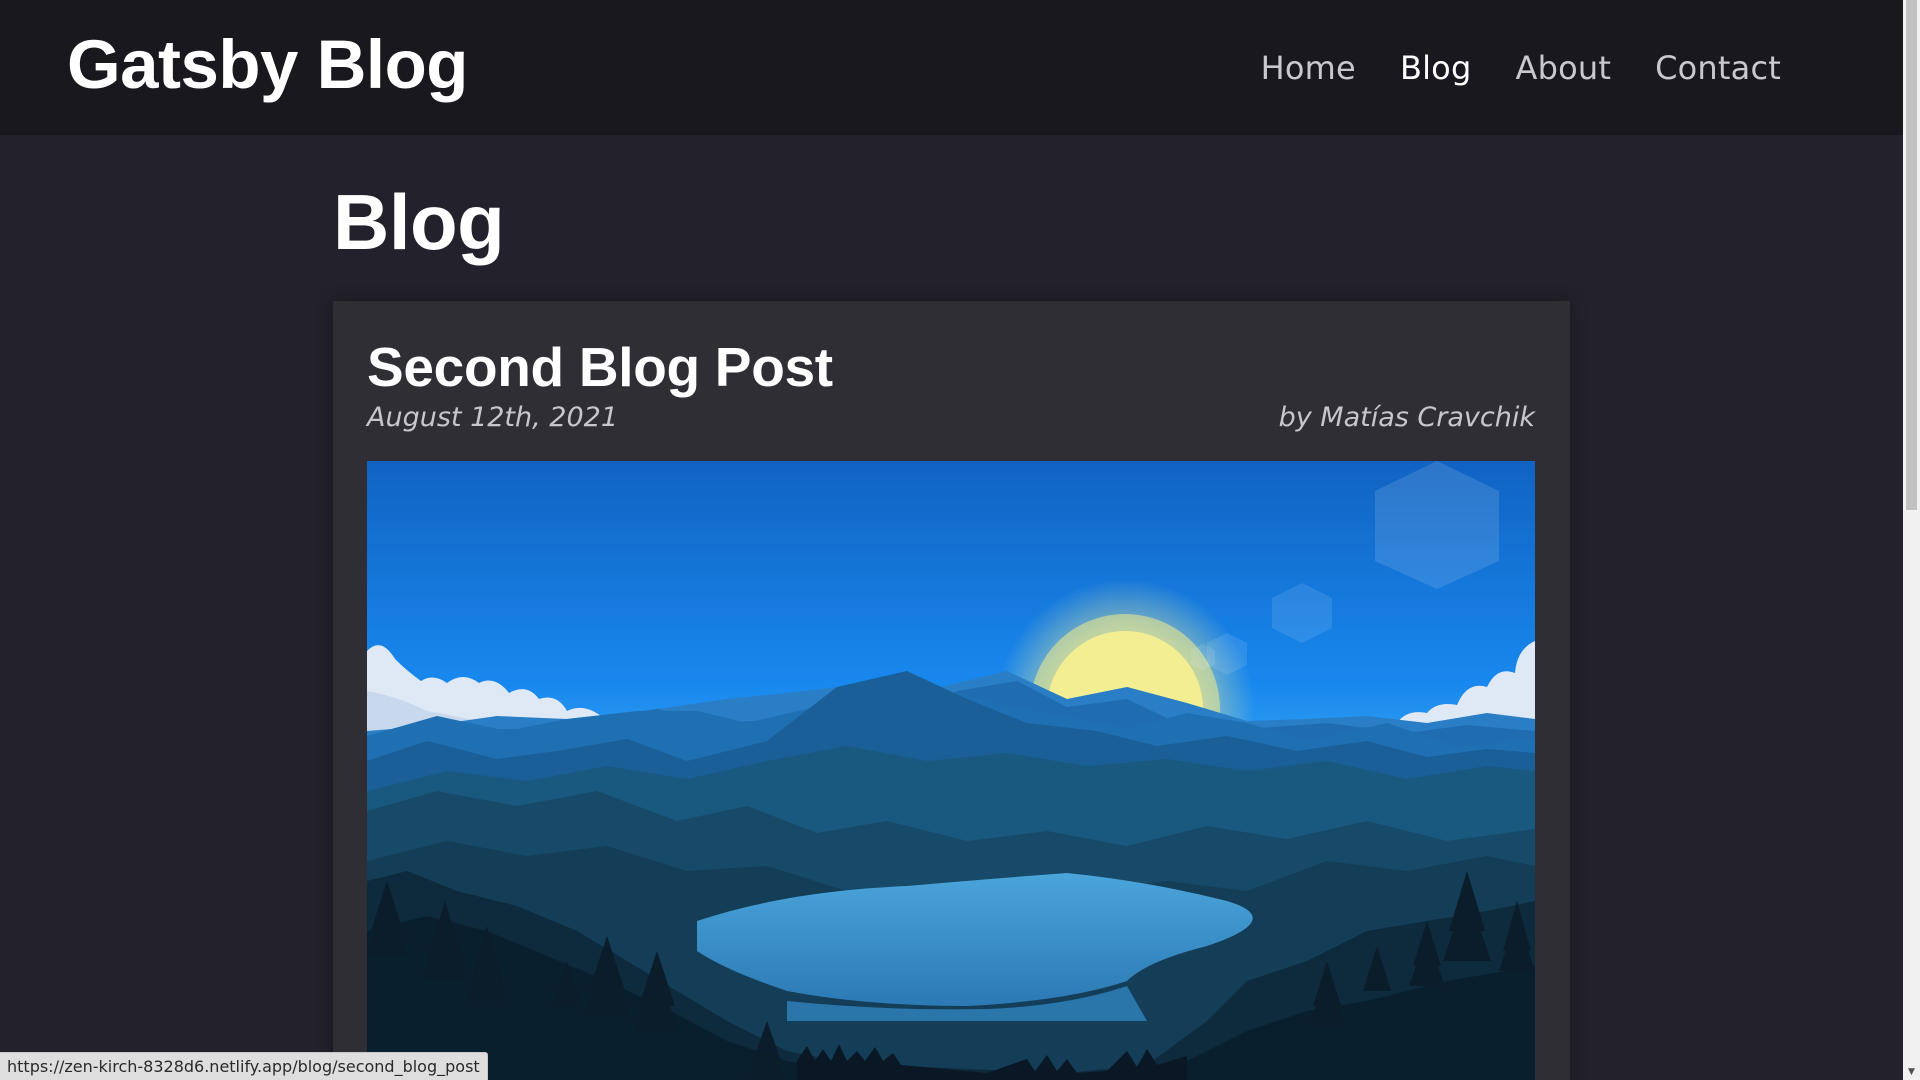  I want to click on site-title-link: Gatsby Blog, so click(267, 65).